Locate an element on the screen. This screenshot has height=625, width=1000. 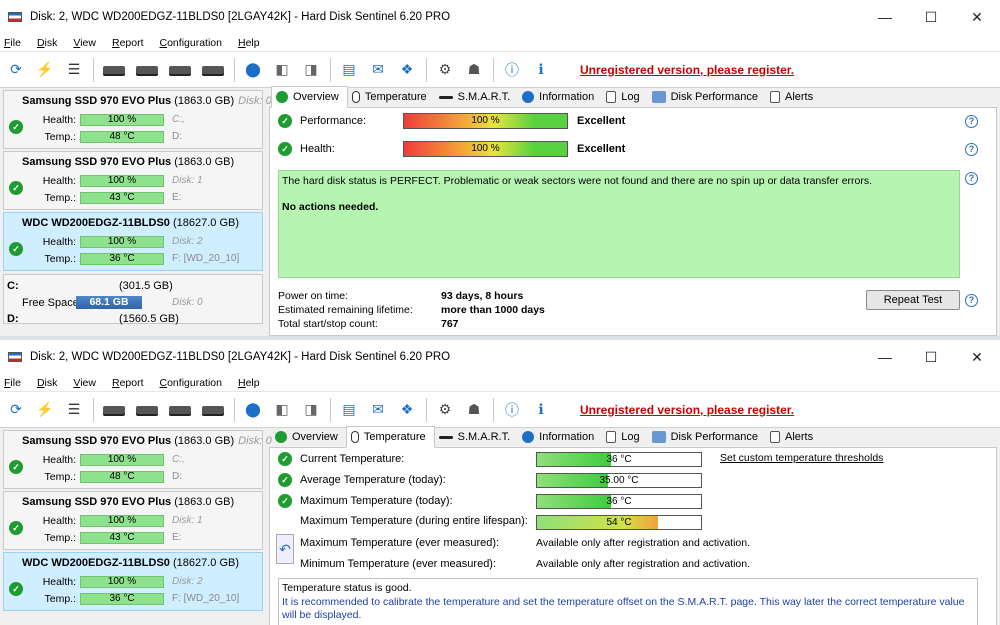
repeat-test-button: Repeat Test is located at coordinates (913, 300).